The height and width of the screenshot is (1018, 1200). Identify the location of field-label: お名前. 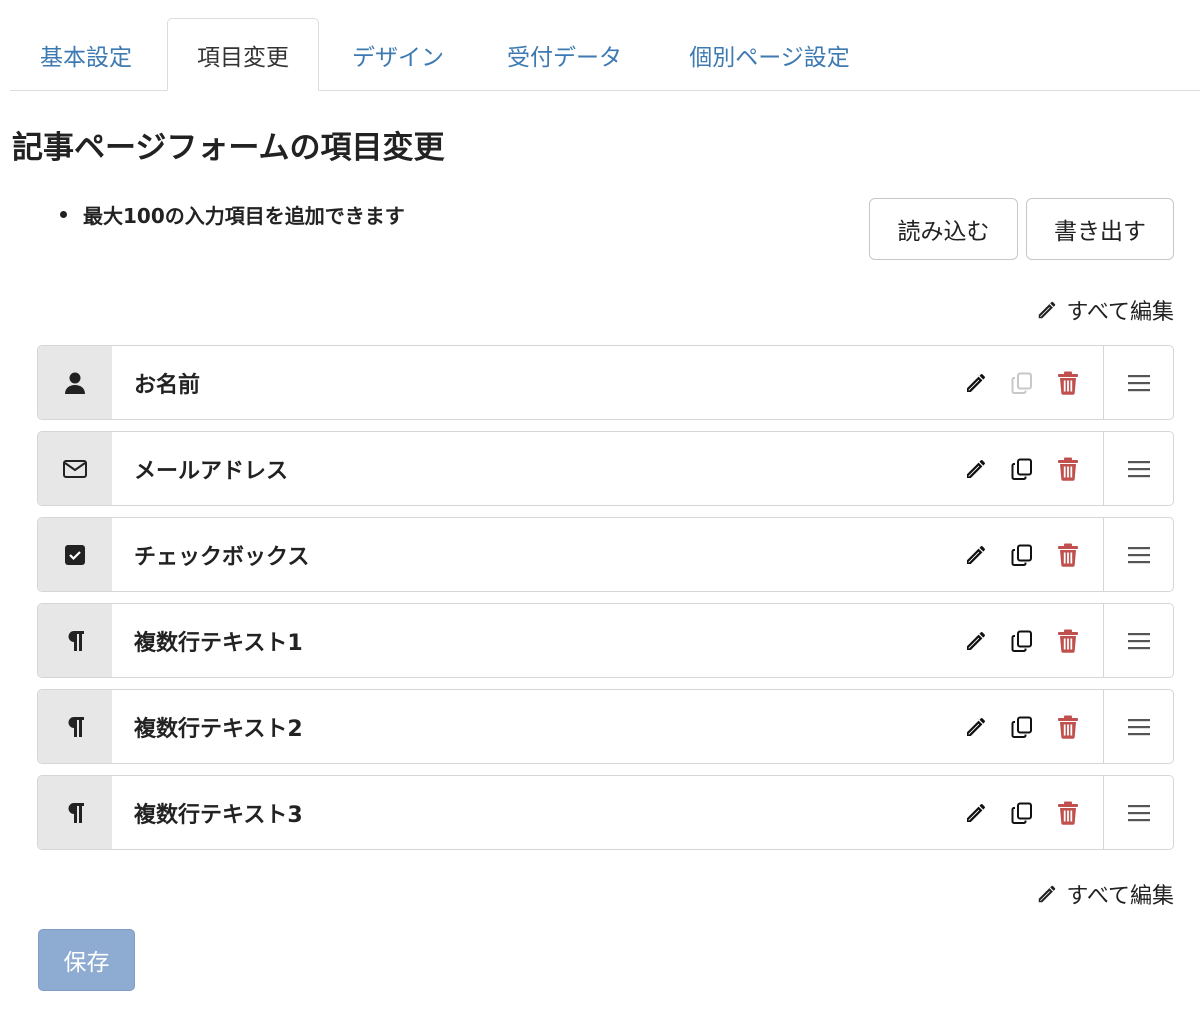
(167, 385).